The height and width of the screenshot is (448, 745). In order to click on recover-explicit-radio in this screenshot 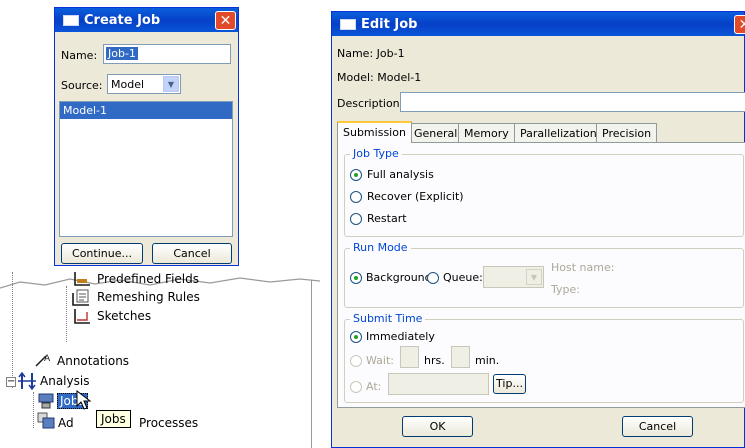, I will do `click(356, 197)`.